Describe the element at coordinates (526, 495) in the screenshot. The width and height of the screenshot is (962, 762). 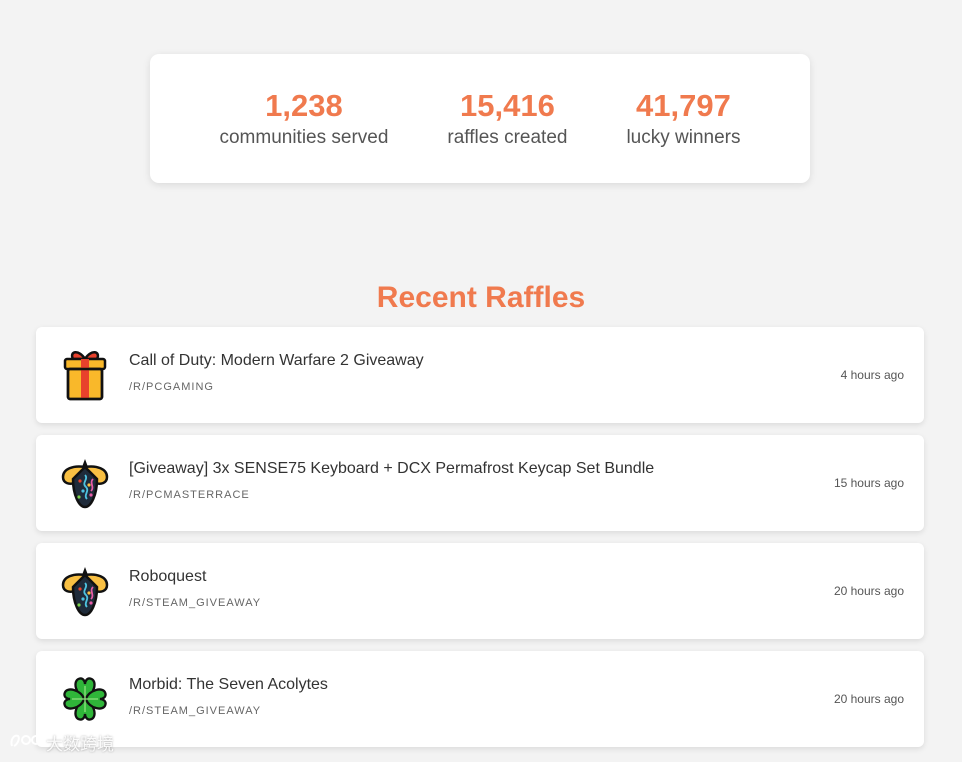
I see `raffle-subreddit: /R/PCMASTERRACE` at that location.